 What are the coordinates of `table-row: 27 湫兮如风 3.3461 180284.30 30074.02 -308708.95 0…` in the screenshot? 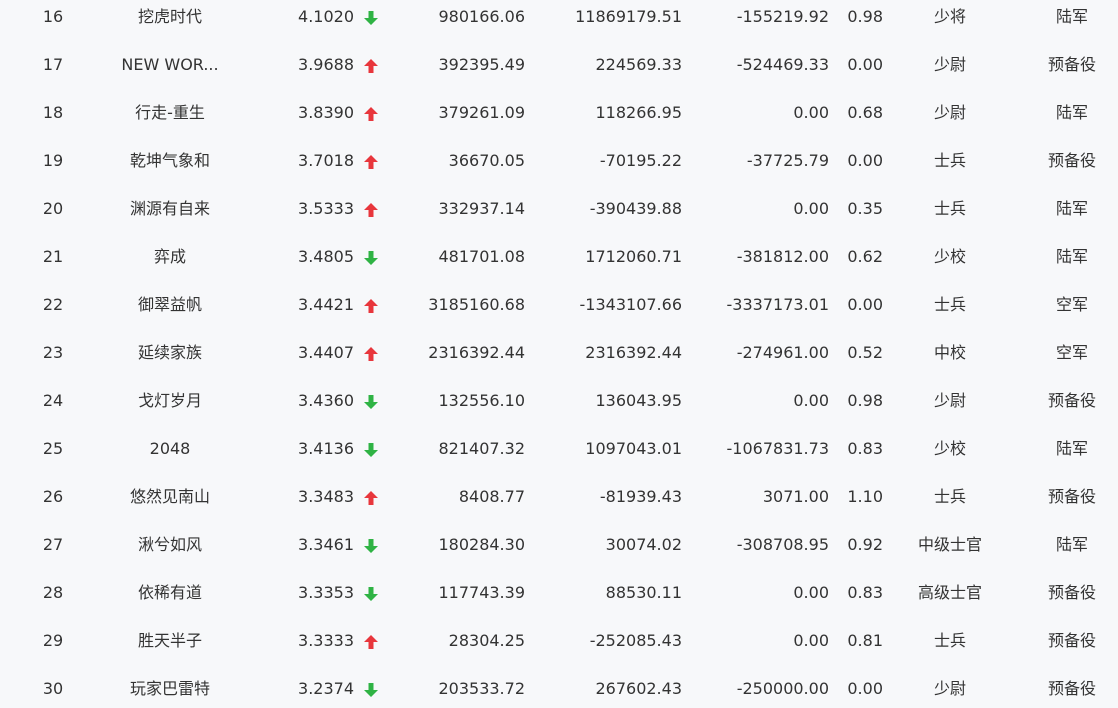 It's located at (559, 552).